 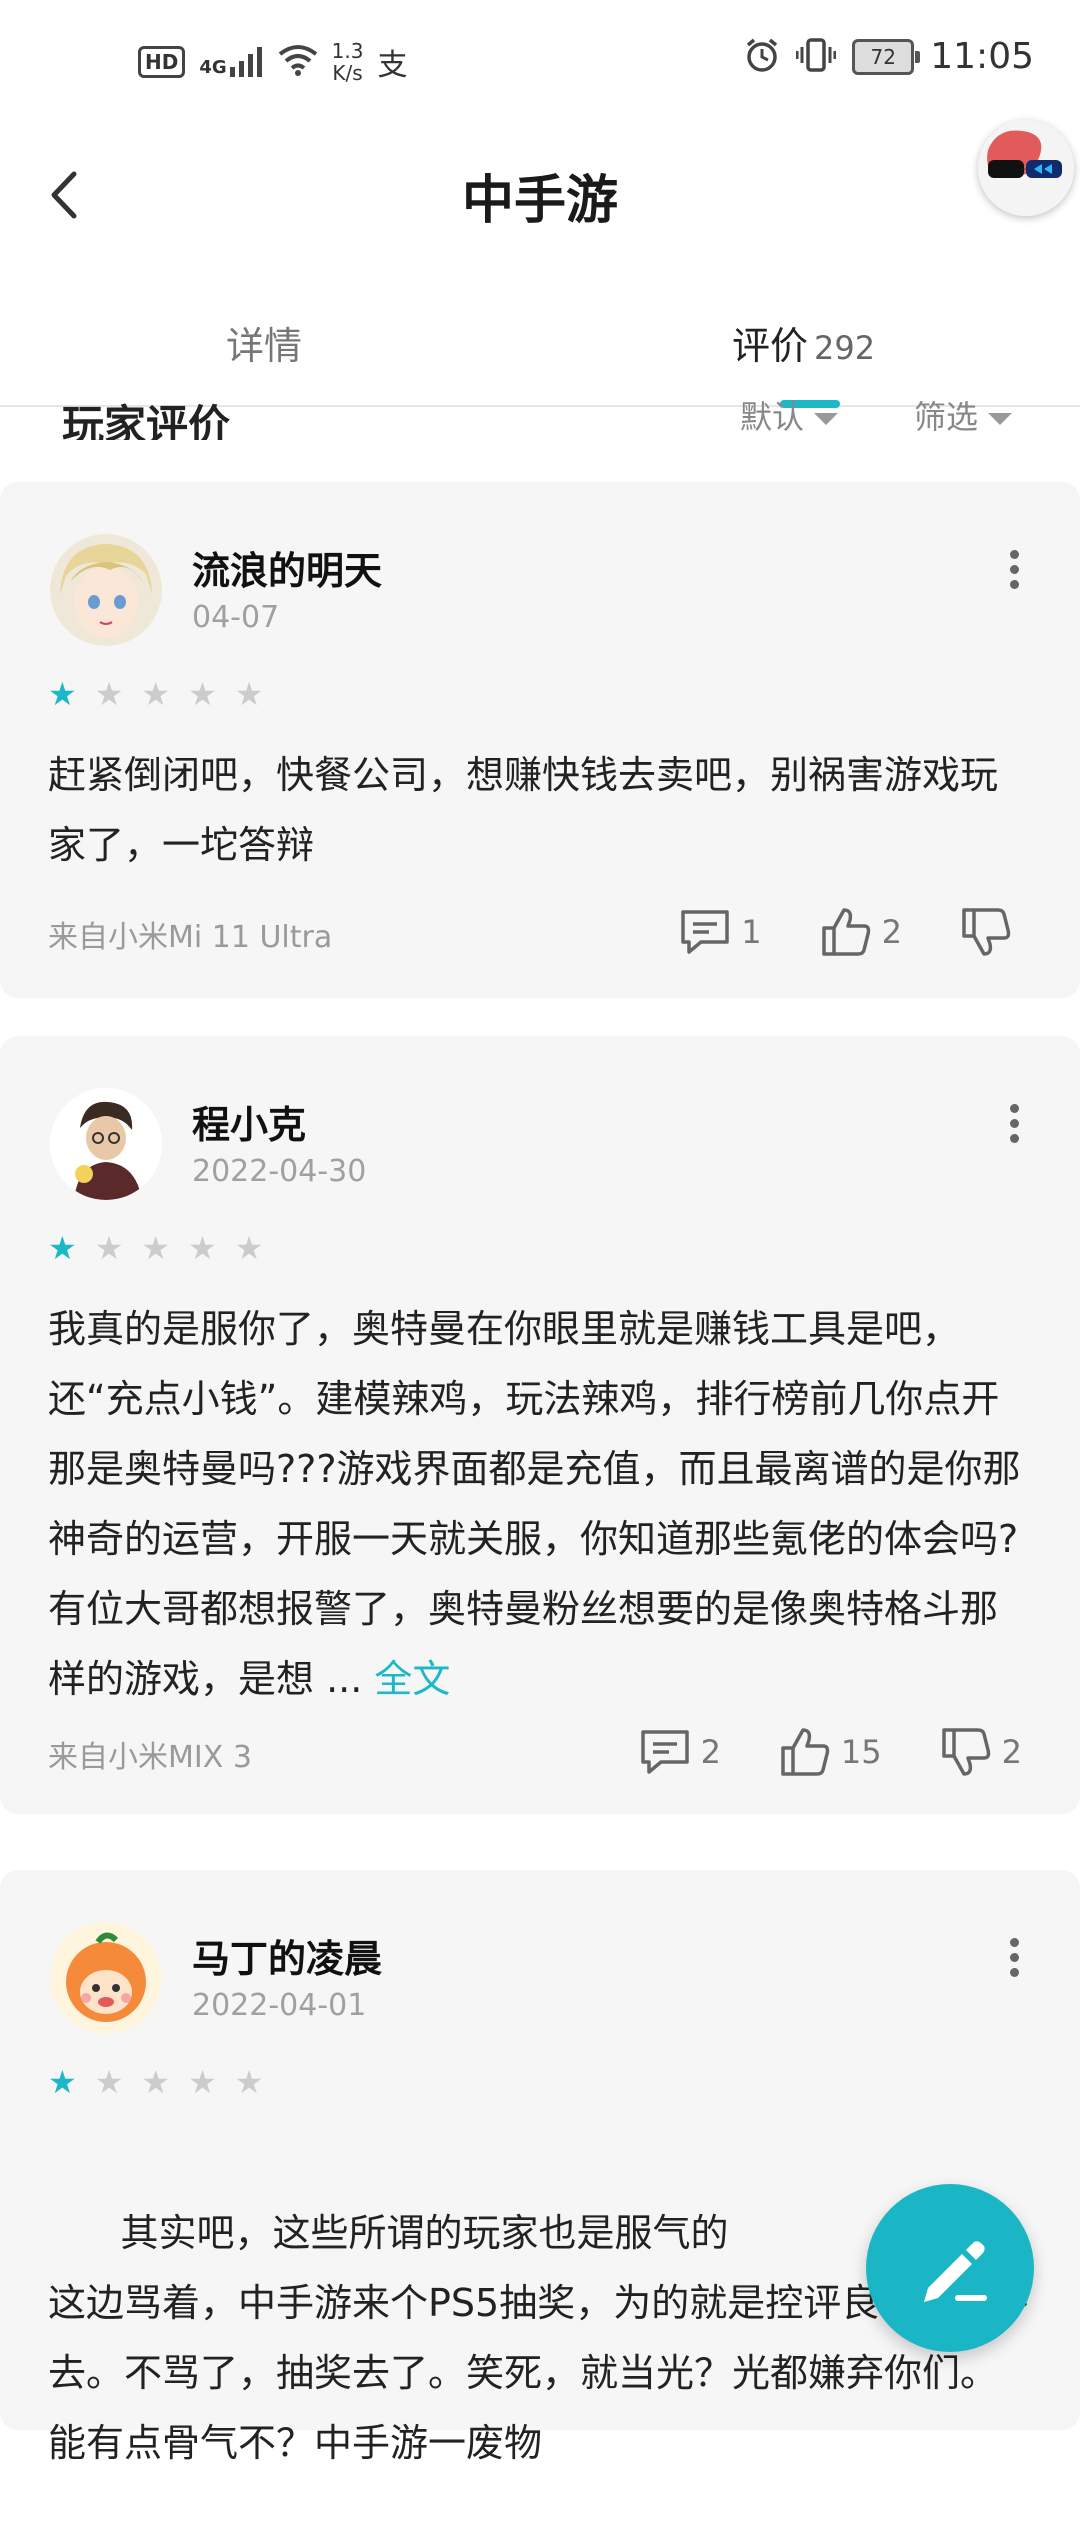 I want to click on filter-dropdown: 筛选, so click(x=963, y=415).